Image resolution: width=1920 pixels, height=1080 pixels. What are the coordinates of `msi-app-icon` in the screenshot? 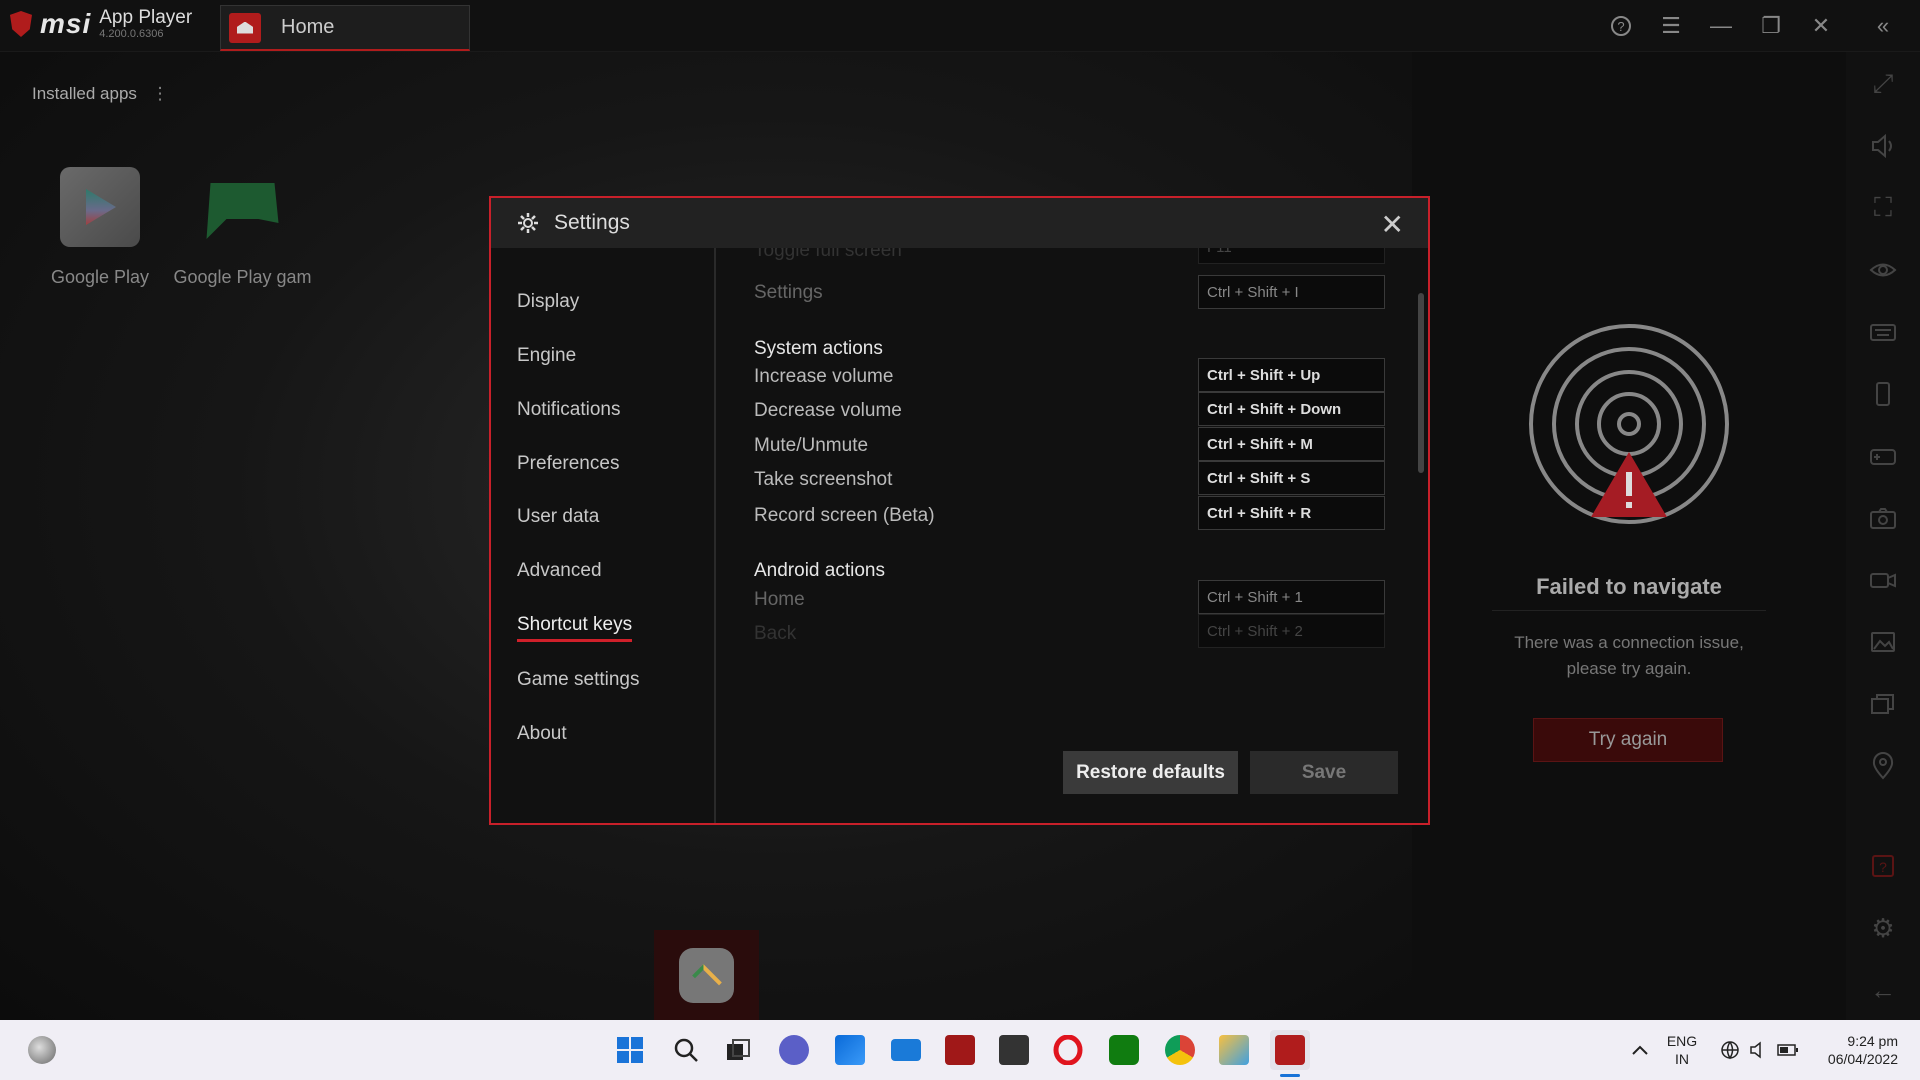 It's located at (960, 1050).